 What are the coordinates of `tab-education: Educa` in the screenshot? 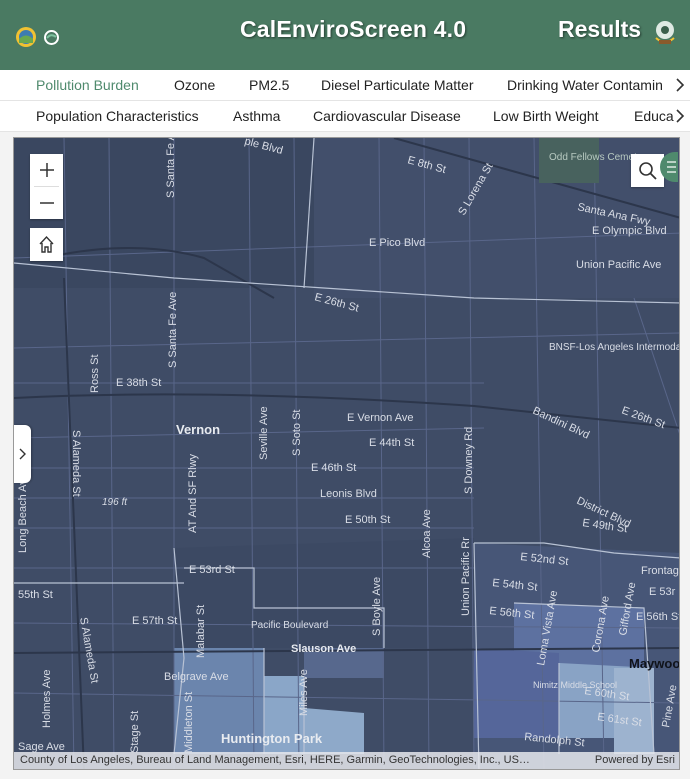 It's located at (654, 116).